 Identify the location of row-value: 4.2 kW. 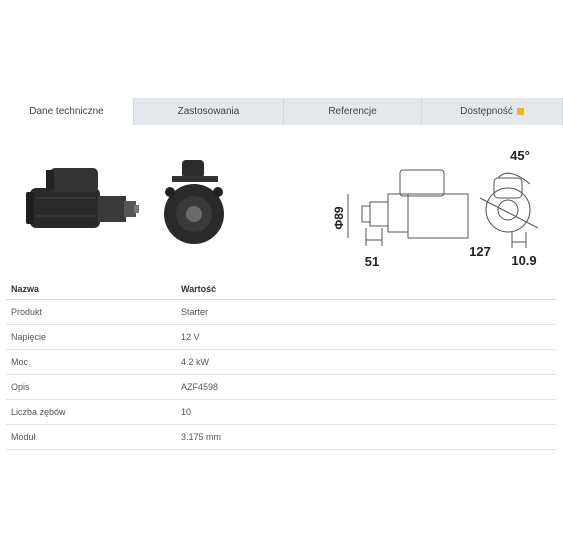
(366, 362).